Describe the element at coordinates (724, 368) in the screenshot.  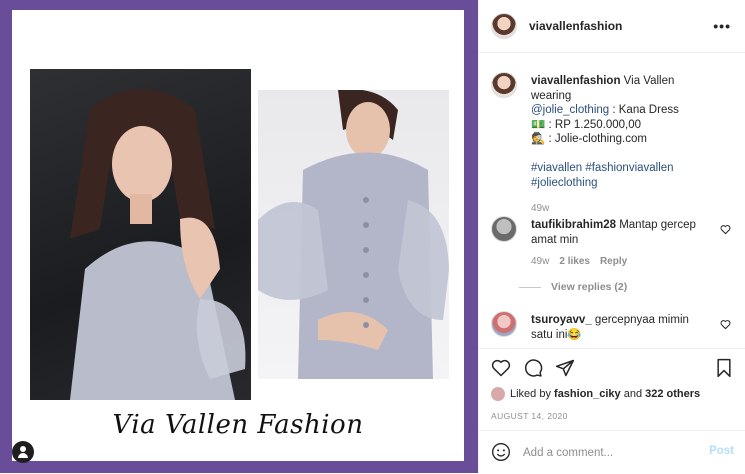
I see `save-bookmark-icon` at that location.